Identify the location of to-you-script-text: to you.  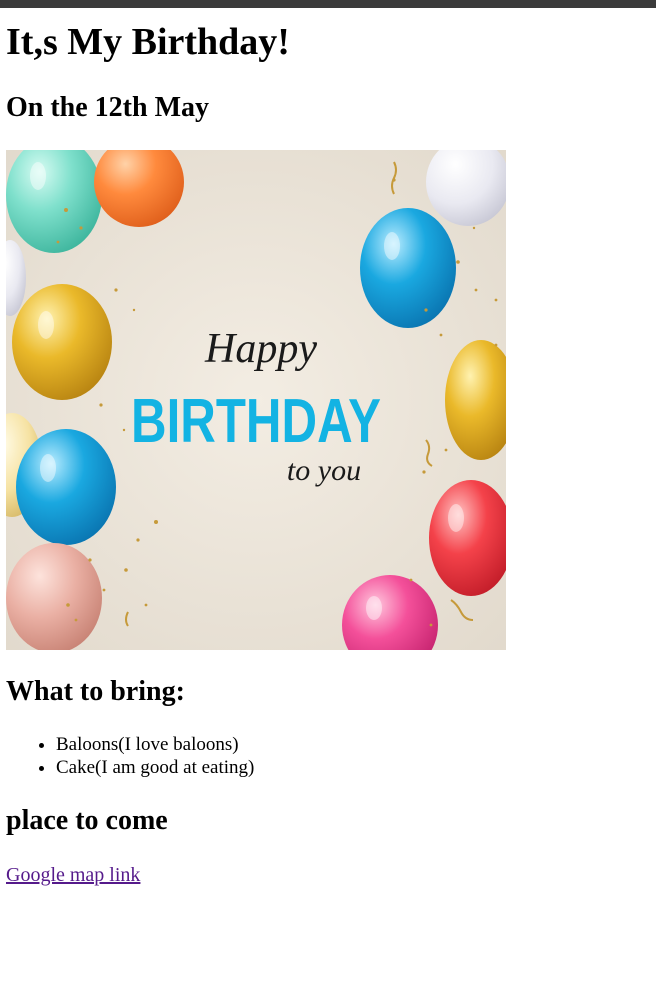
(324, 470).